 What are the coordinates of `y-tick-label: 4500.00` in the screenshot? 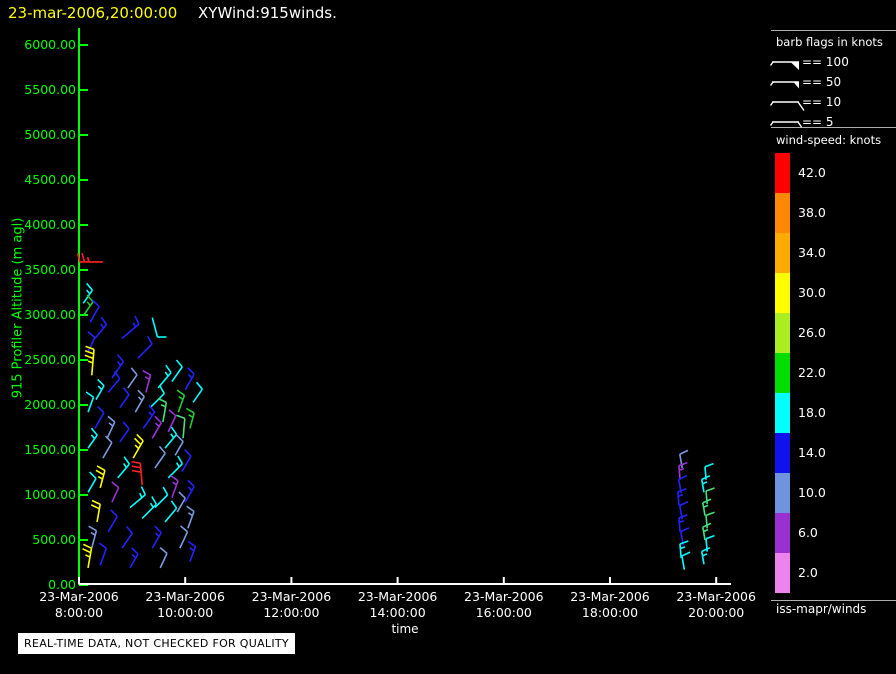 It's located at (50, 179).